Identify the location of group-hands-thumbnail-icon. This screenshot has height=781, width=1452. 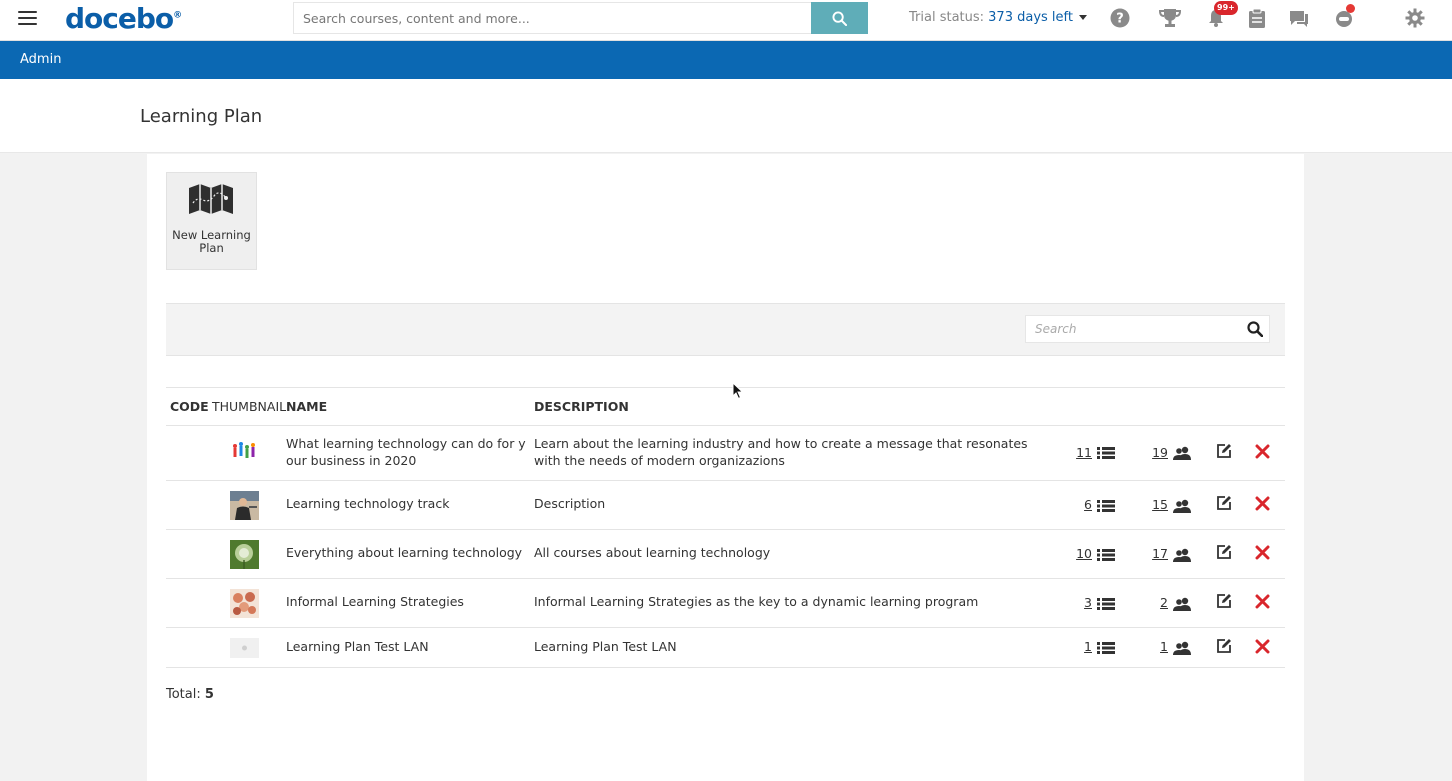
(244, 603).